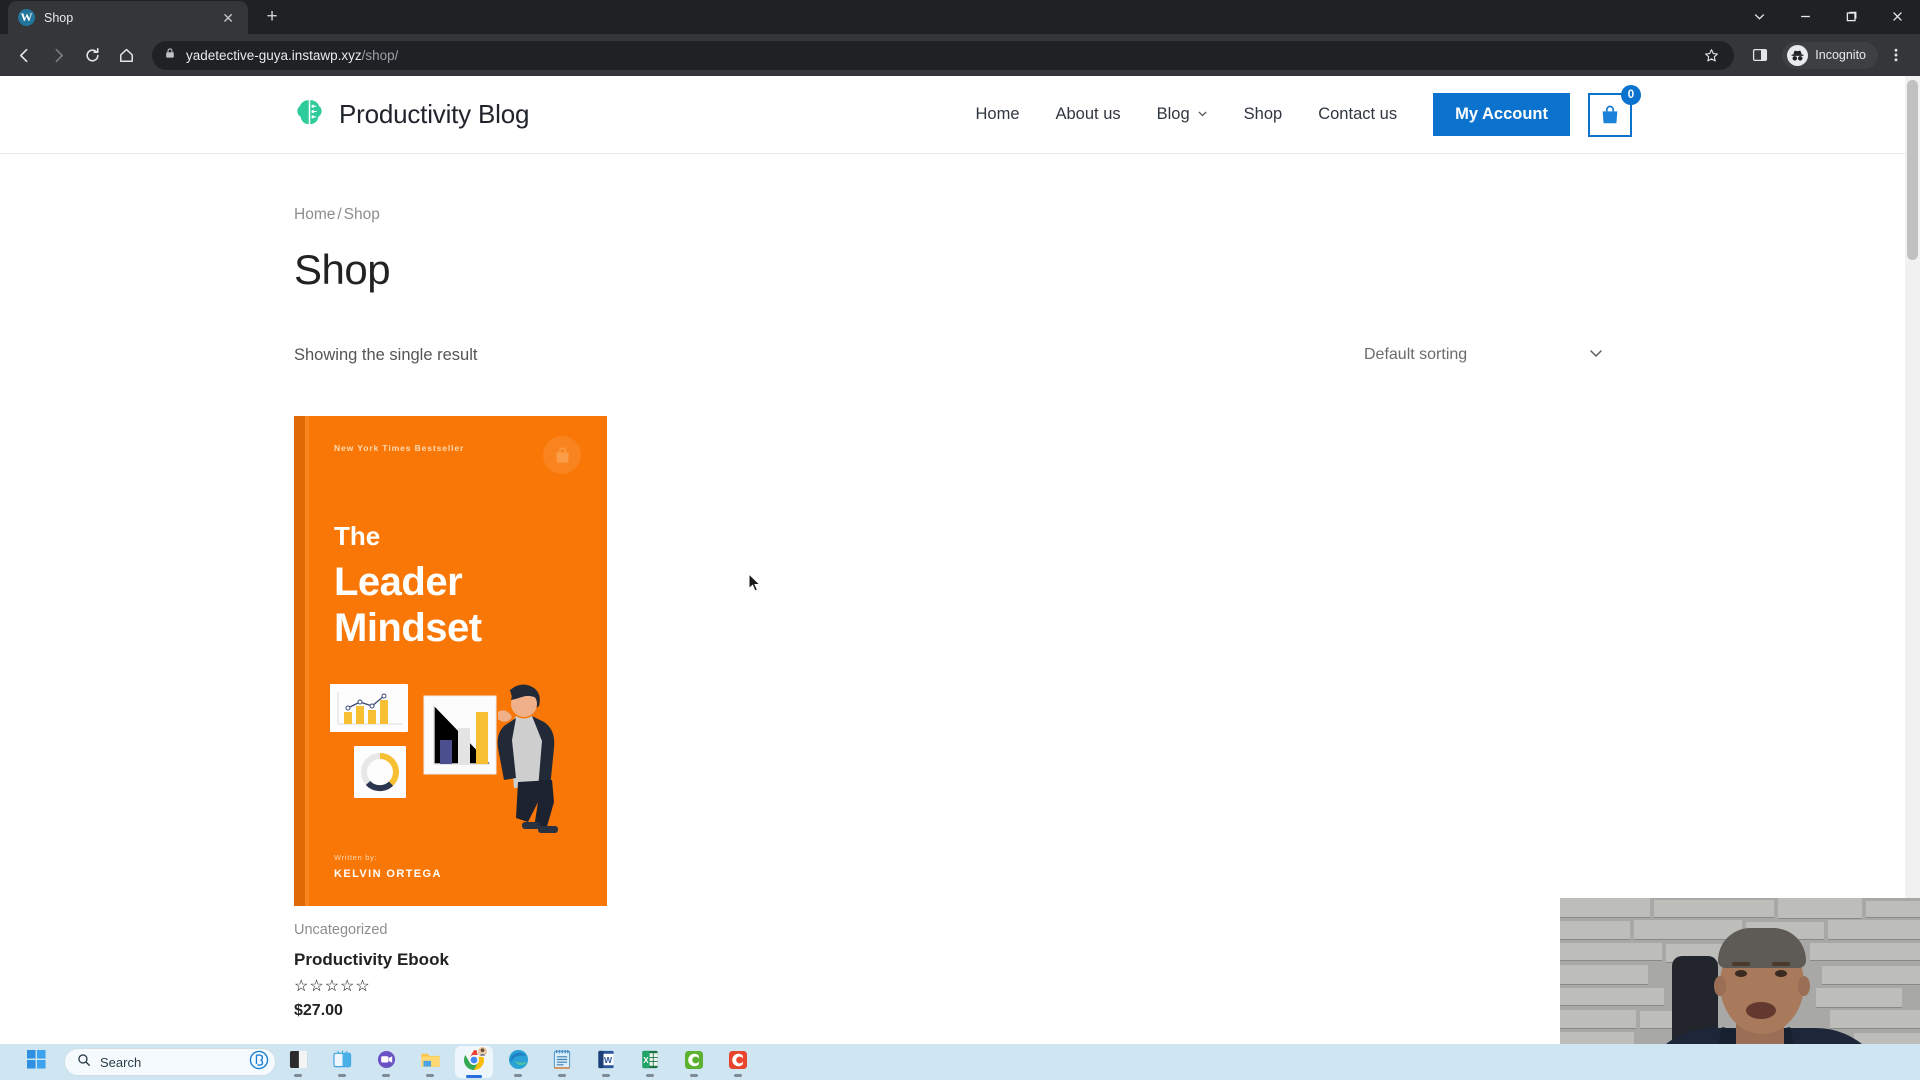 The image size is (1920, 1080). I want to click on edge-icon, so click(518, 1062).